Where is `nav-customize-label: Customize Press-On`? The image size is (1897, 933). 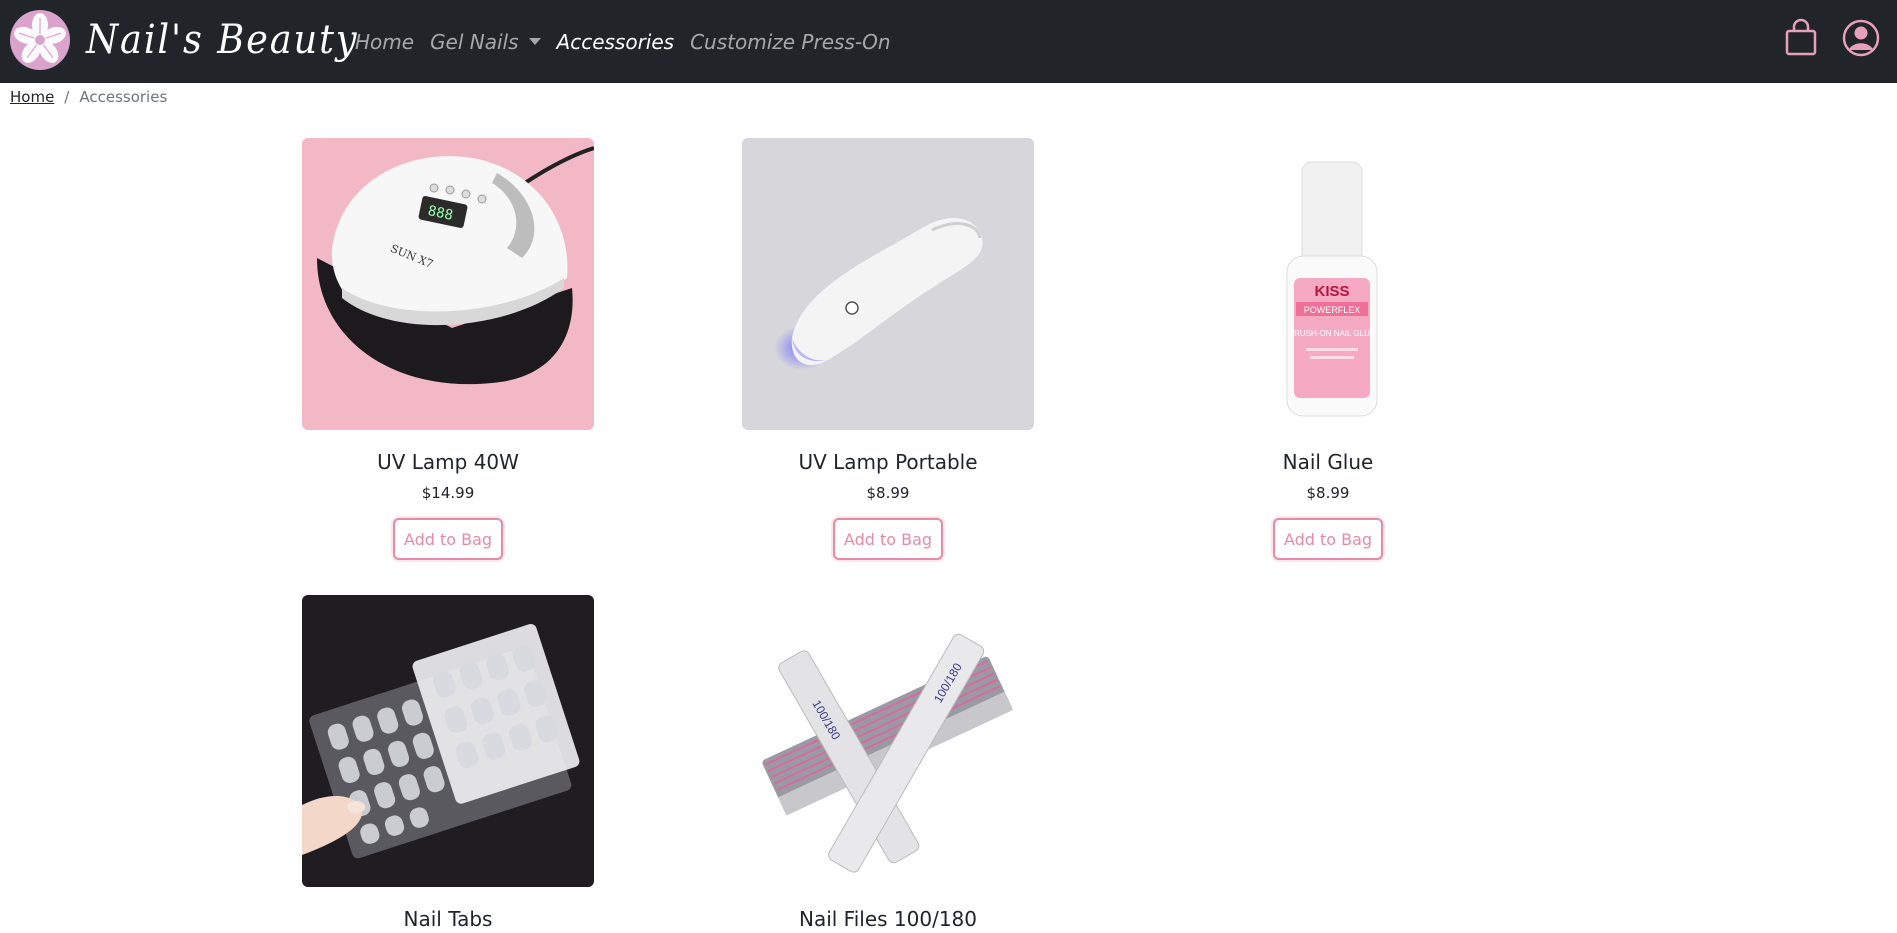 nav-customize-label: Customize Press-On is located at coordinates (790, 41).